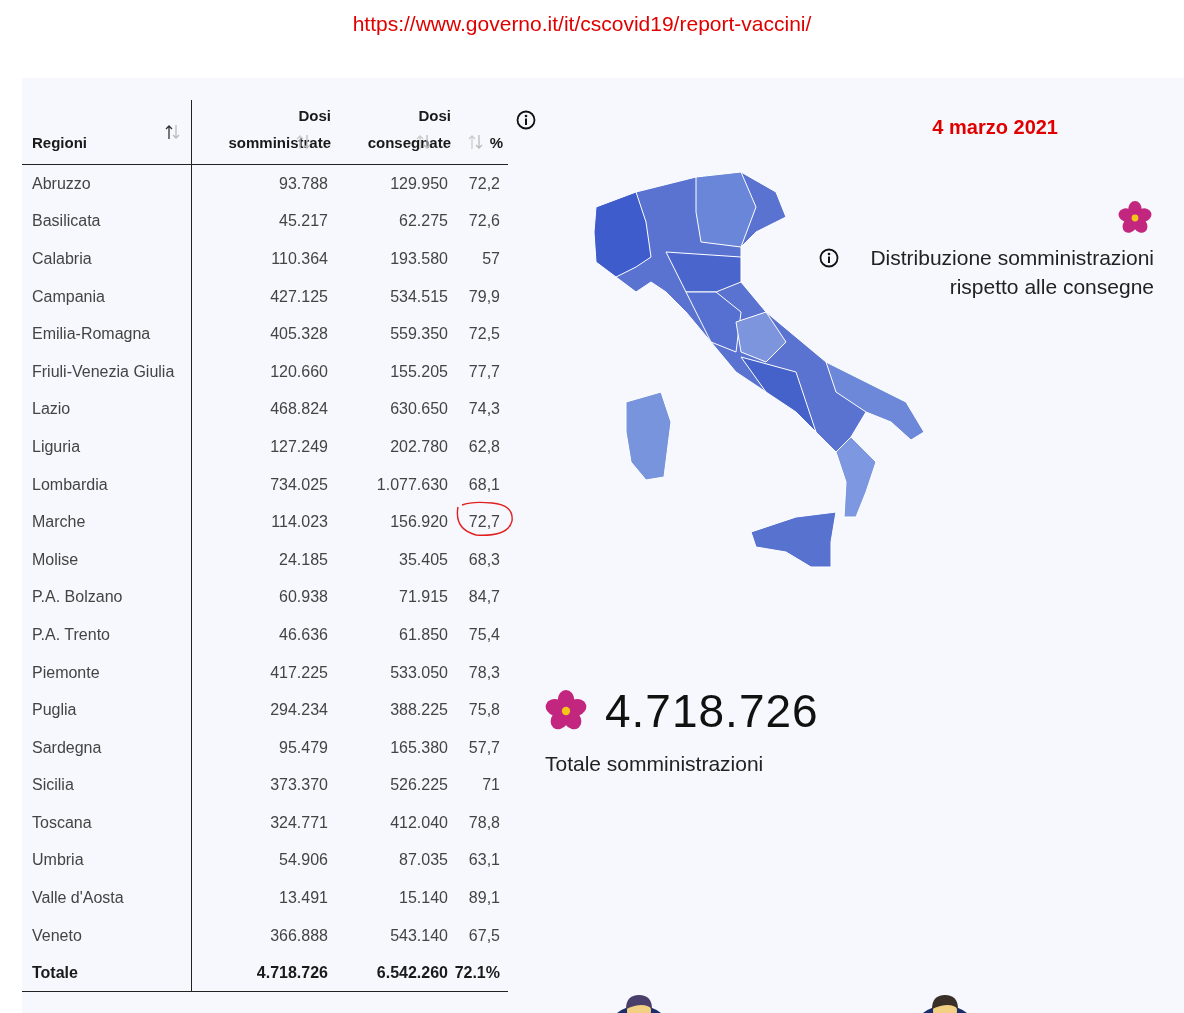 The image size is (1184, 1013). What do you see at coordinates (77, 597) in the screenshot?
I see `table-cell: P.A. Bolzano` at bounding box center [77, 597].